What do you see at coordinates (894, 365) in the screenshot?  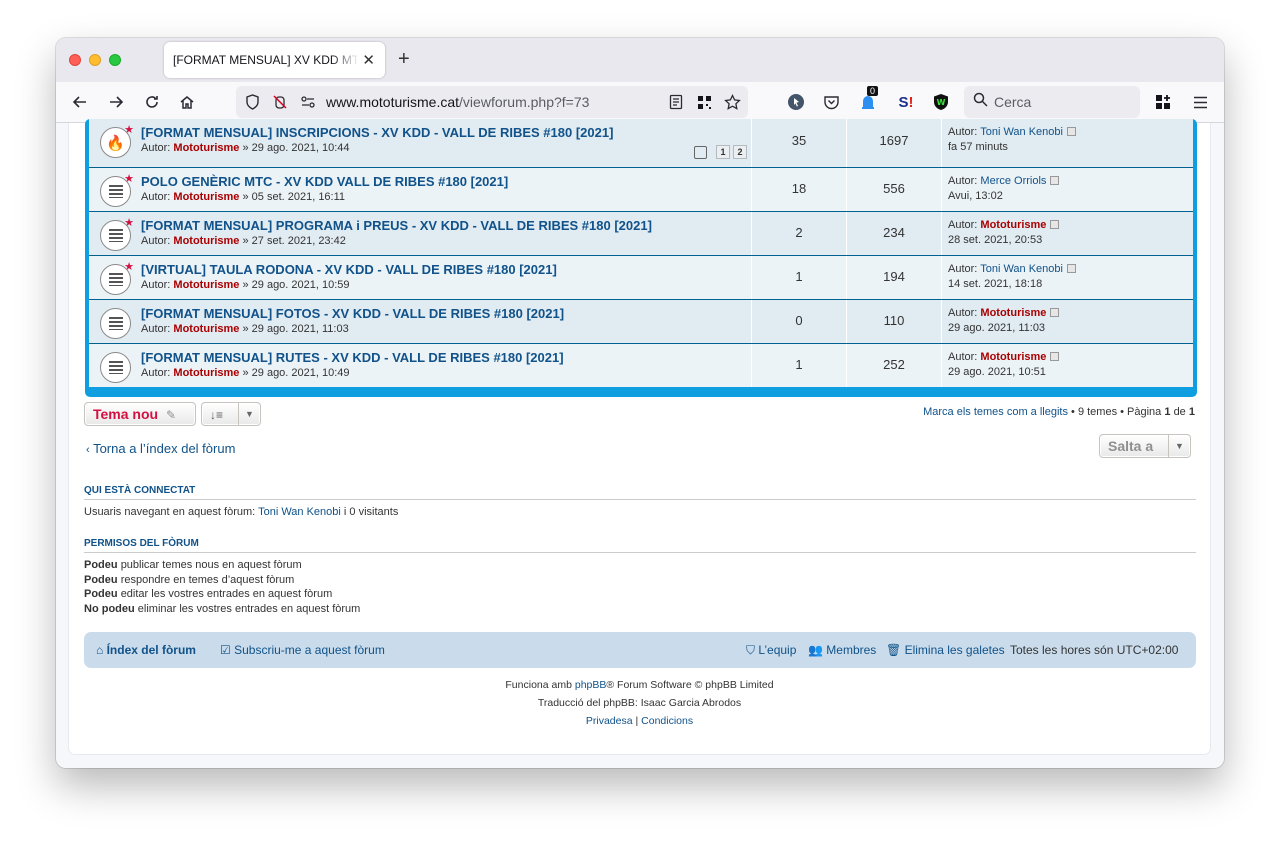 I see `views-count: 252` at bounding box center [894, 365].